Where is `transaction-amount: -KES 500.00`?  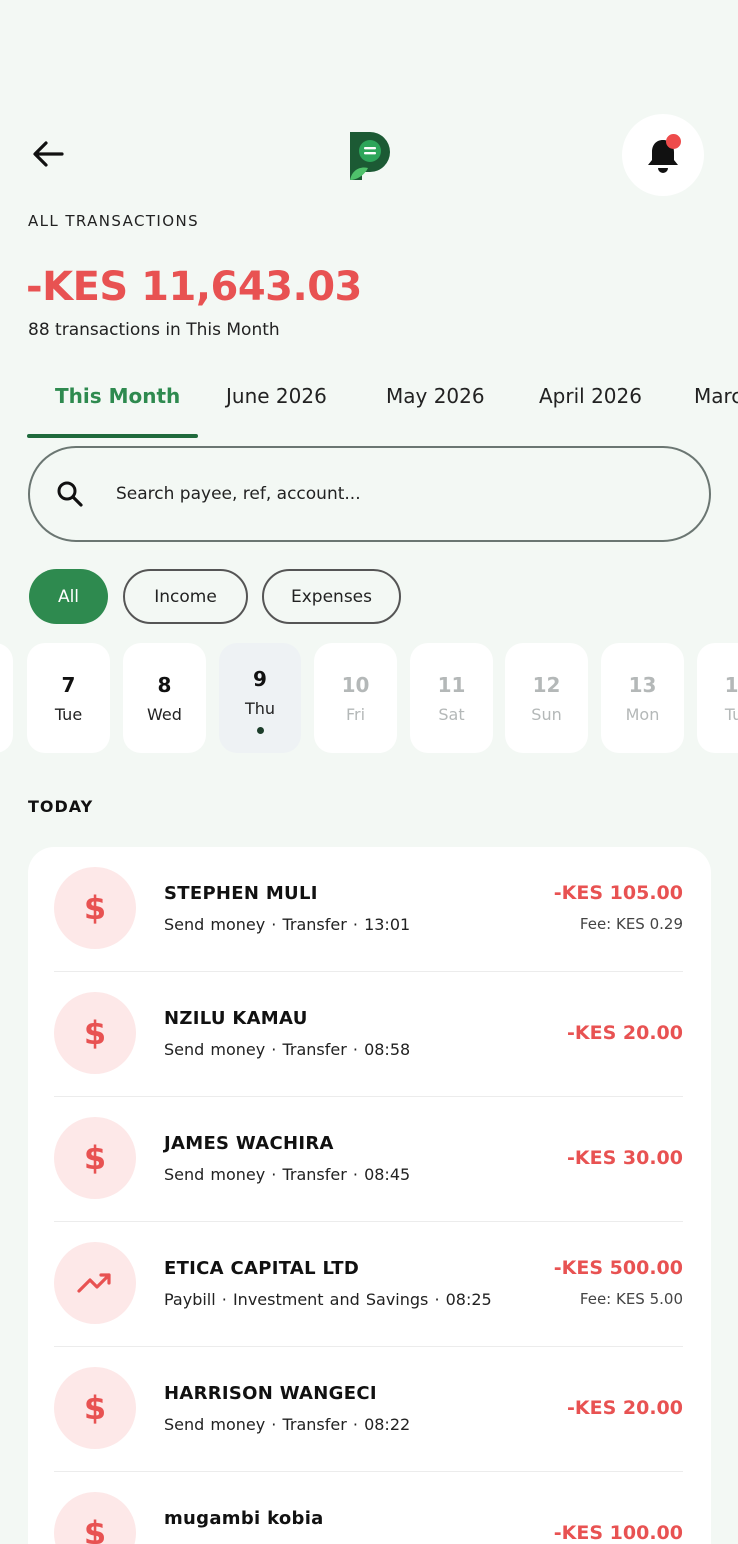
transaction-amount: -KES 500.00 is located at coordinates (618, 1268).